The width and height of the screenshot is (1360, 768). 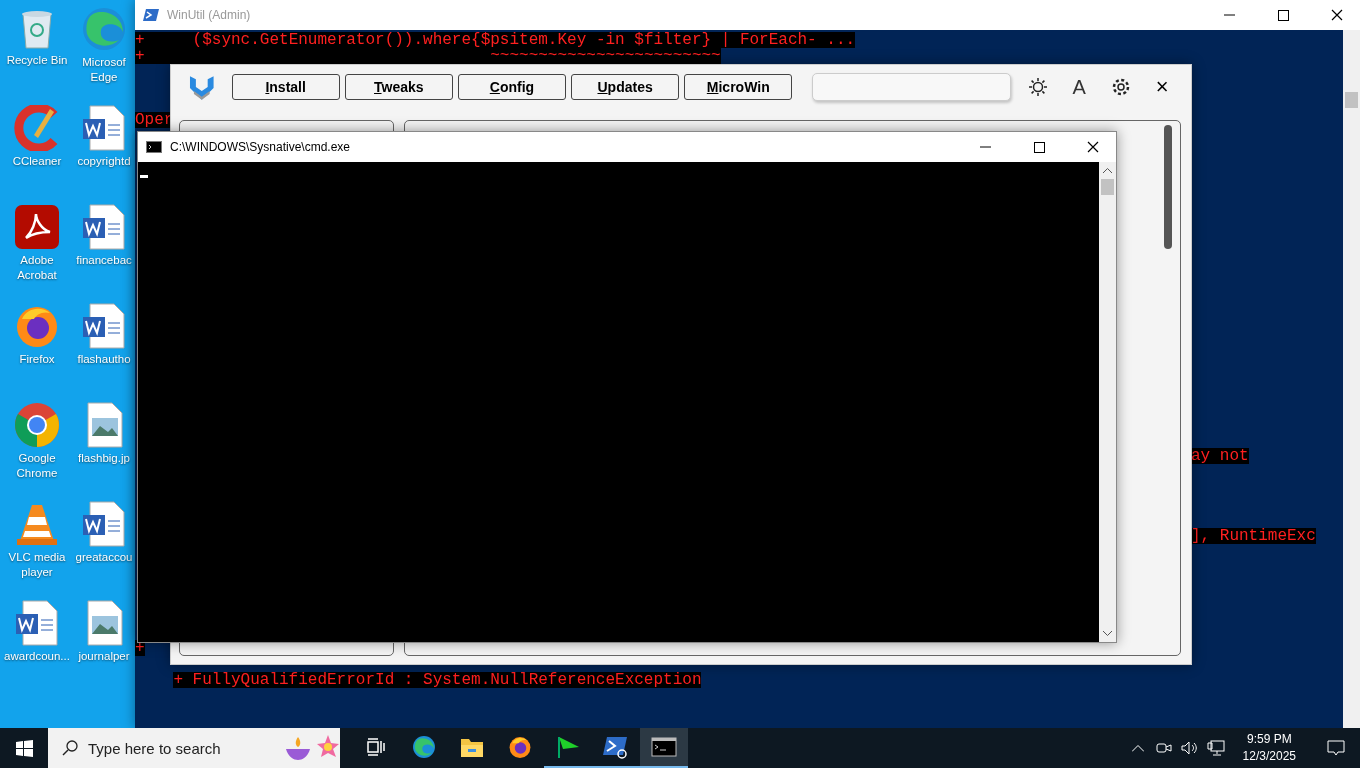 I want to click on acrobat-icon, so click(x=37, y=227).